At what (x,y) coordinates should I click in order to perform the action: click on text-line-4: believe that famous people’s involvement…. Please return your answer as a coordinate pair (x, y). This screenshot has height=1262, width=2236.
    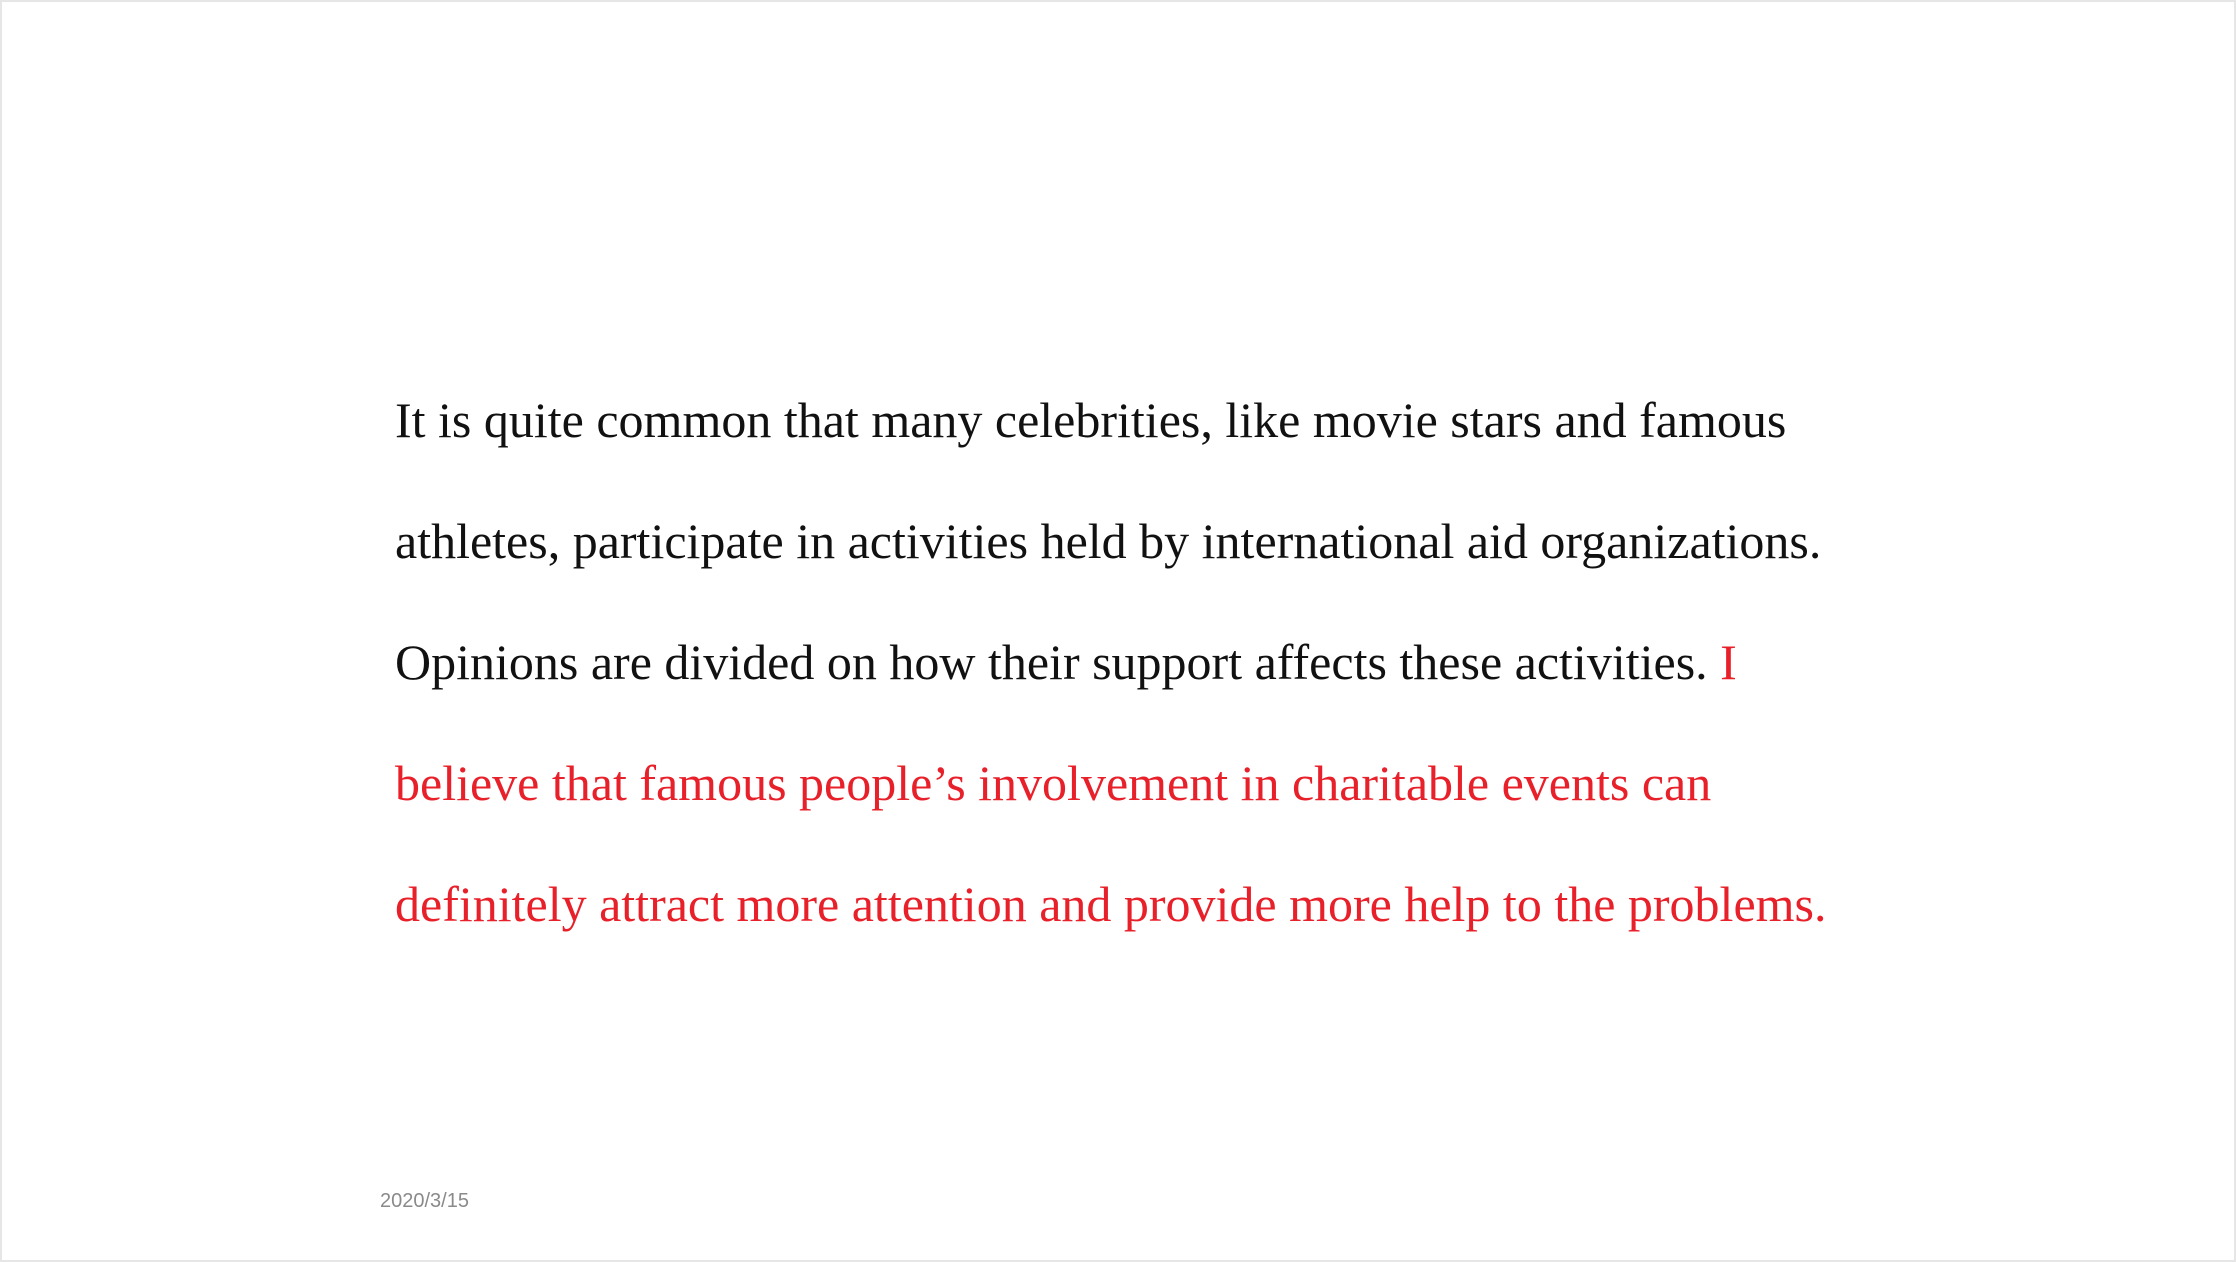
    Looking at the image, I should click on (1145, 803).